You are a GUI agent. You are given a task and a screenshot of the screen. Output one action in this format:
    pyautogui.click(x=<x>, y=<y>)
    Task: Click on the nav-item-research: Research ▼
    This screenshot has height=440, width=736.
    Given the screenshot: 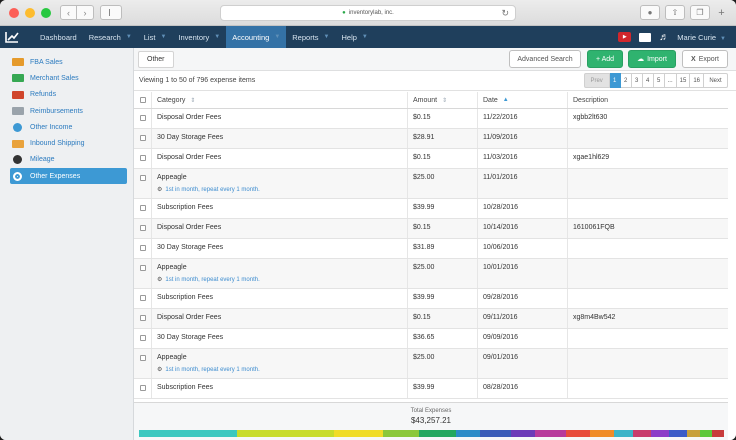 What is the action you would take?
    pyautogui.click(x=110, y=37)
    